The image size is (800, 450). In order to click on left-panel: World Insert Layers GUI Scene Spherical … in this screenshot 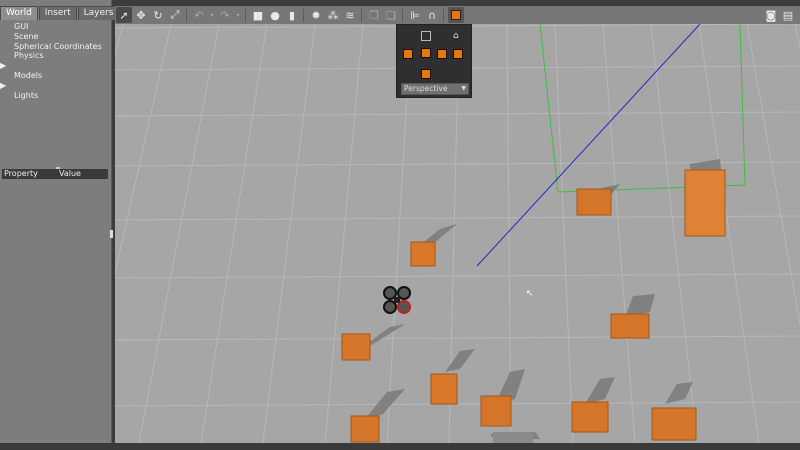, I will do `click(60, 221)`.